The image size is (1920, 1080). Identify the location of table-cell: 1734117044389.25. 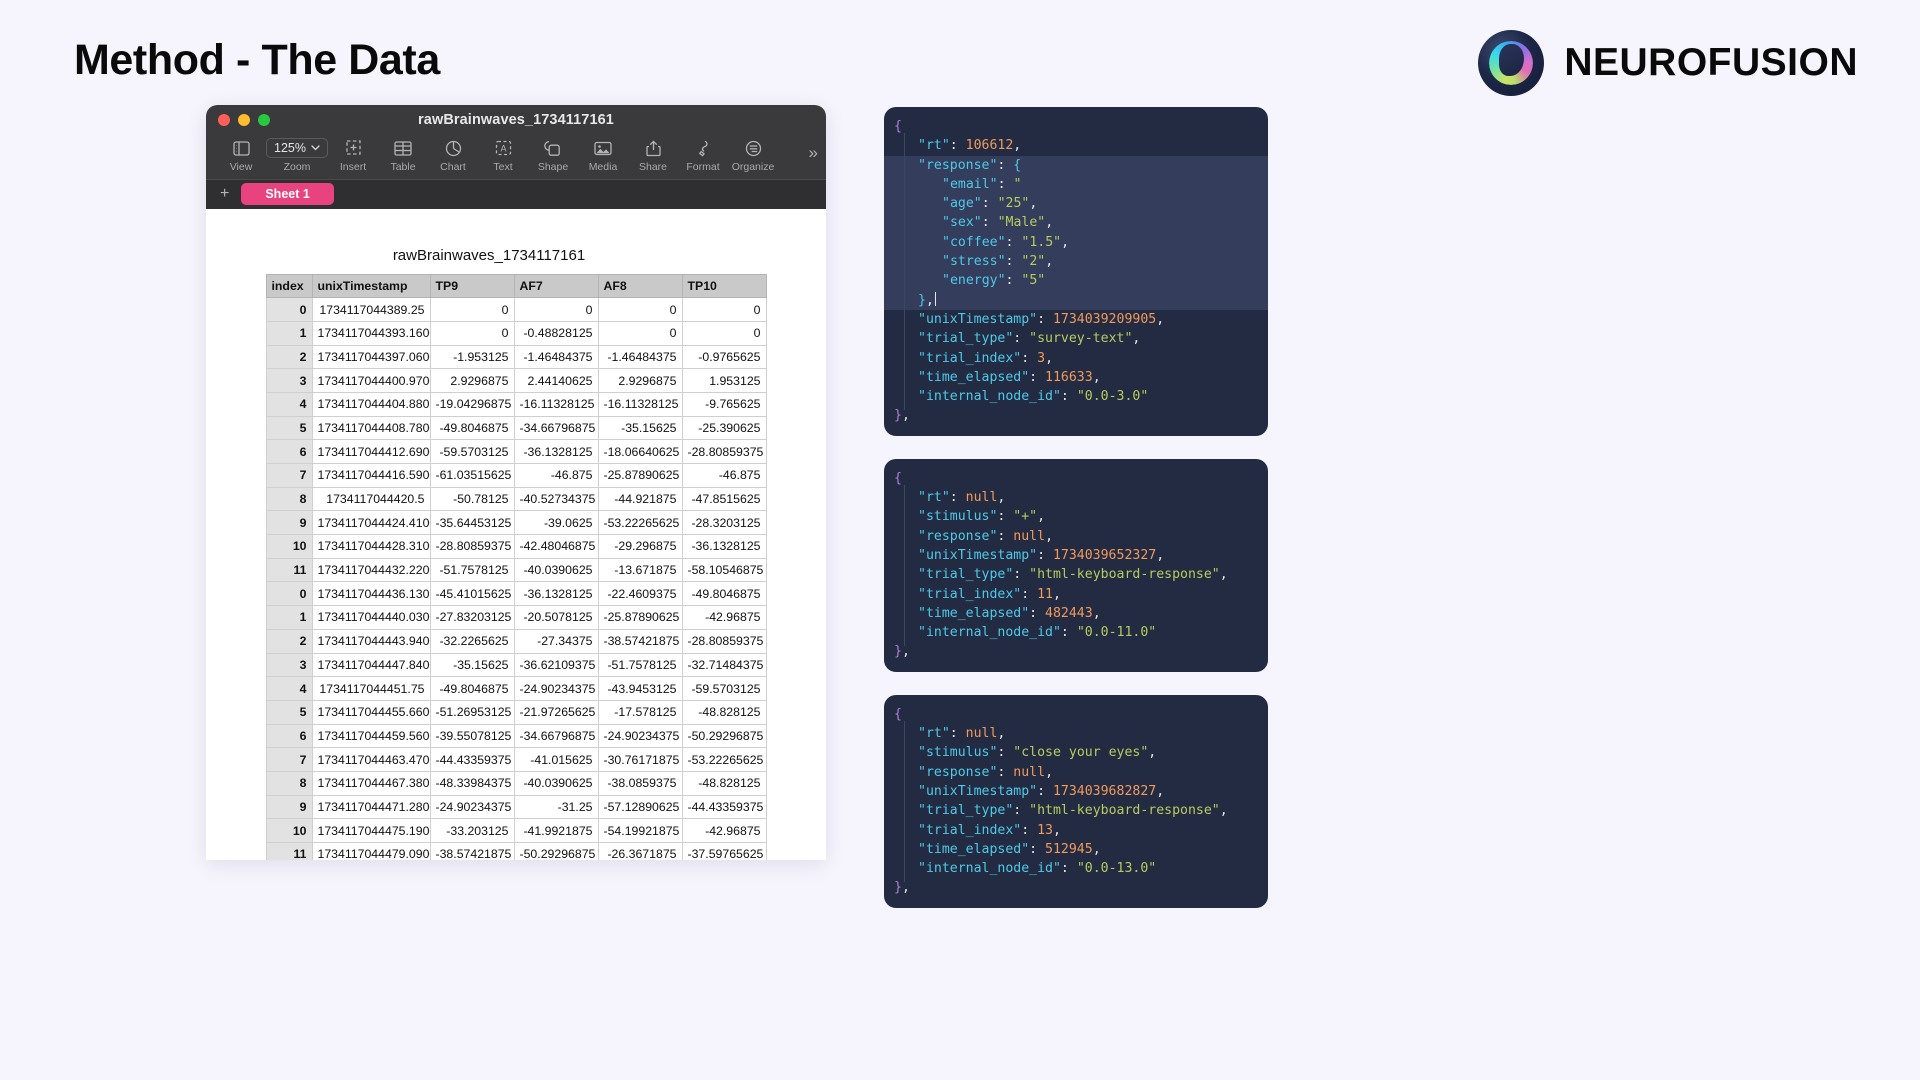
(371, 309).